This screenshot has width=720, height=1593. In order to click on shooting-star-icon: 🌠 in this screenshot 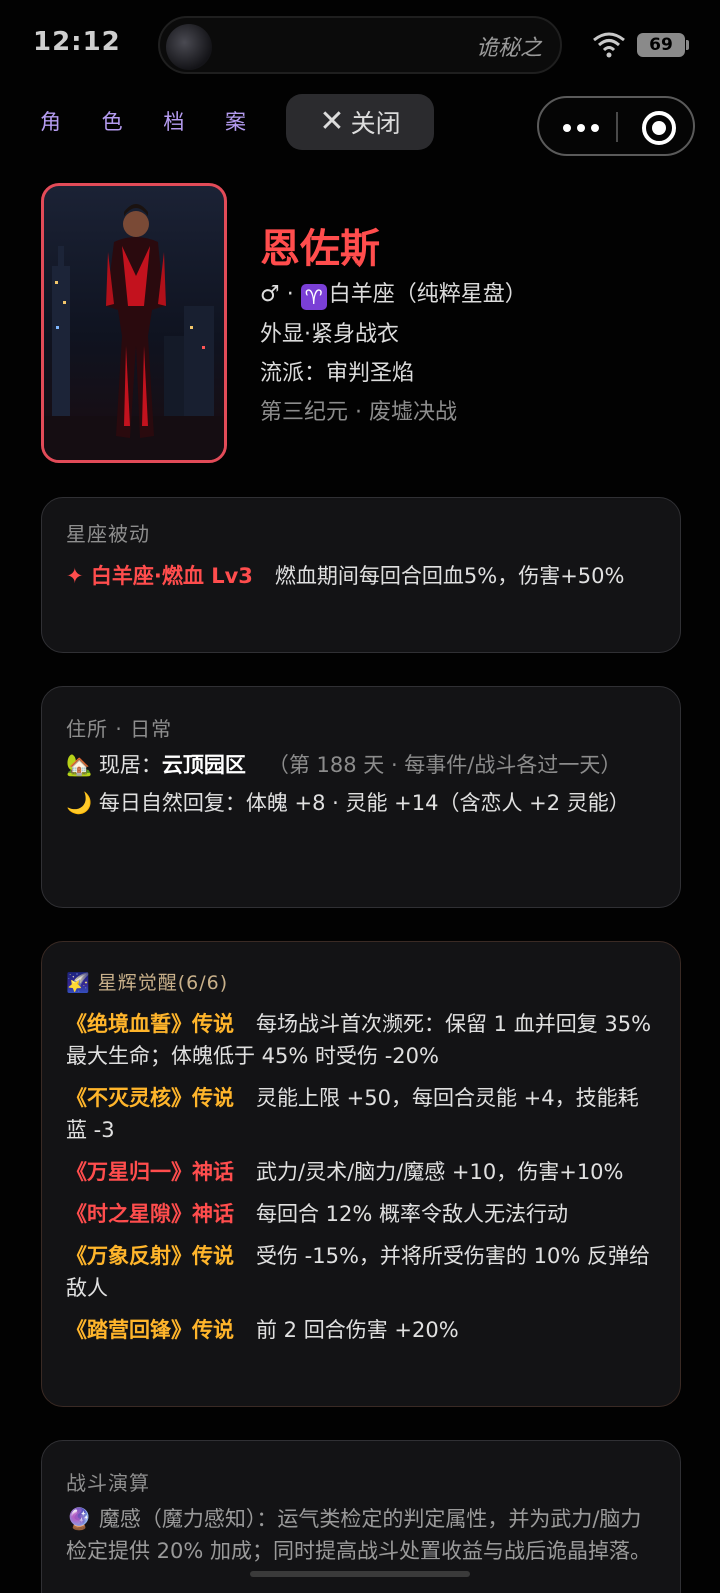, I will do `click(78, 983)`.